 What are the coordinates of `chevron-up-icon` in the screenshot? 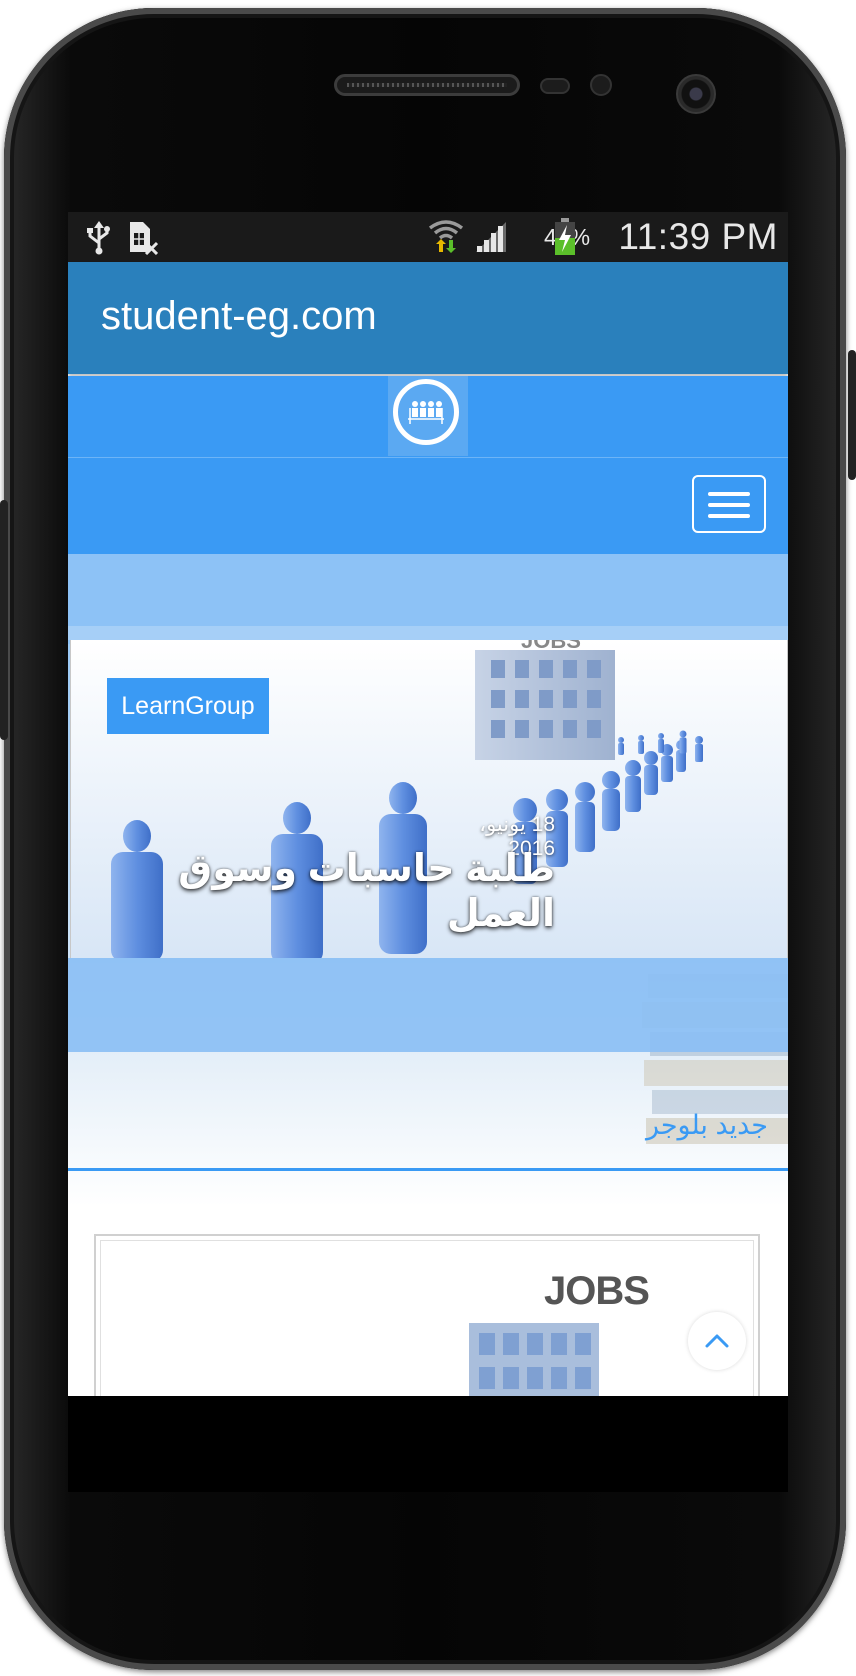 It's located at (717, 1341).